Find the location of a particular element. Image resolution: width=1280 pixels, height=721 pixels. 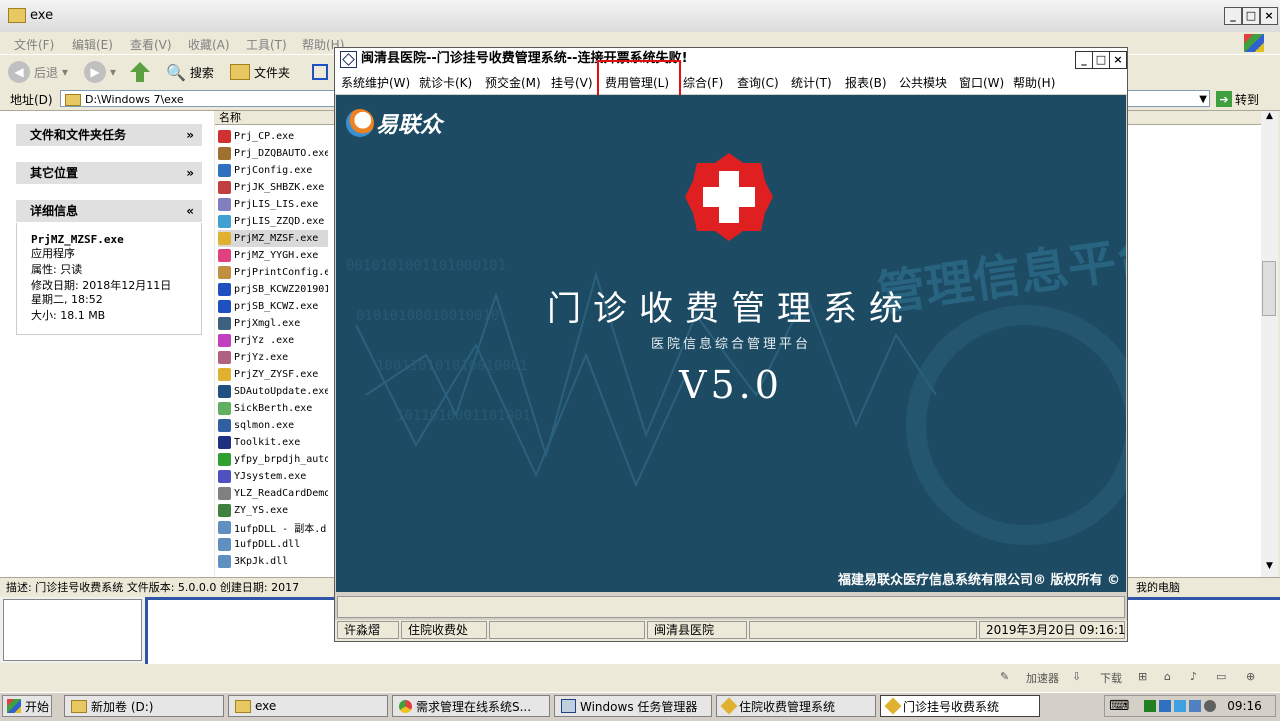

file-name: PrjXmgl.exe is located at coordinates (267, 323).